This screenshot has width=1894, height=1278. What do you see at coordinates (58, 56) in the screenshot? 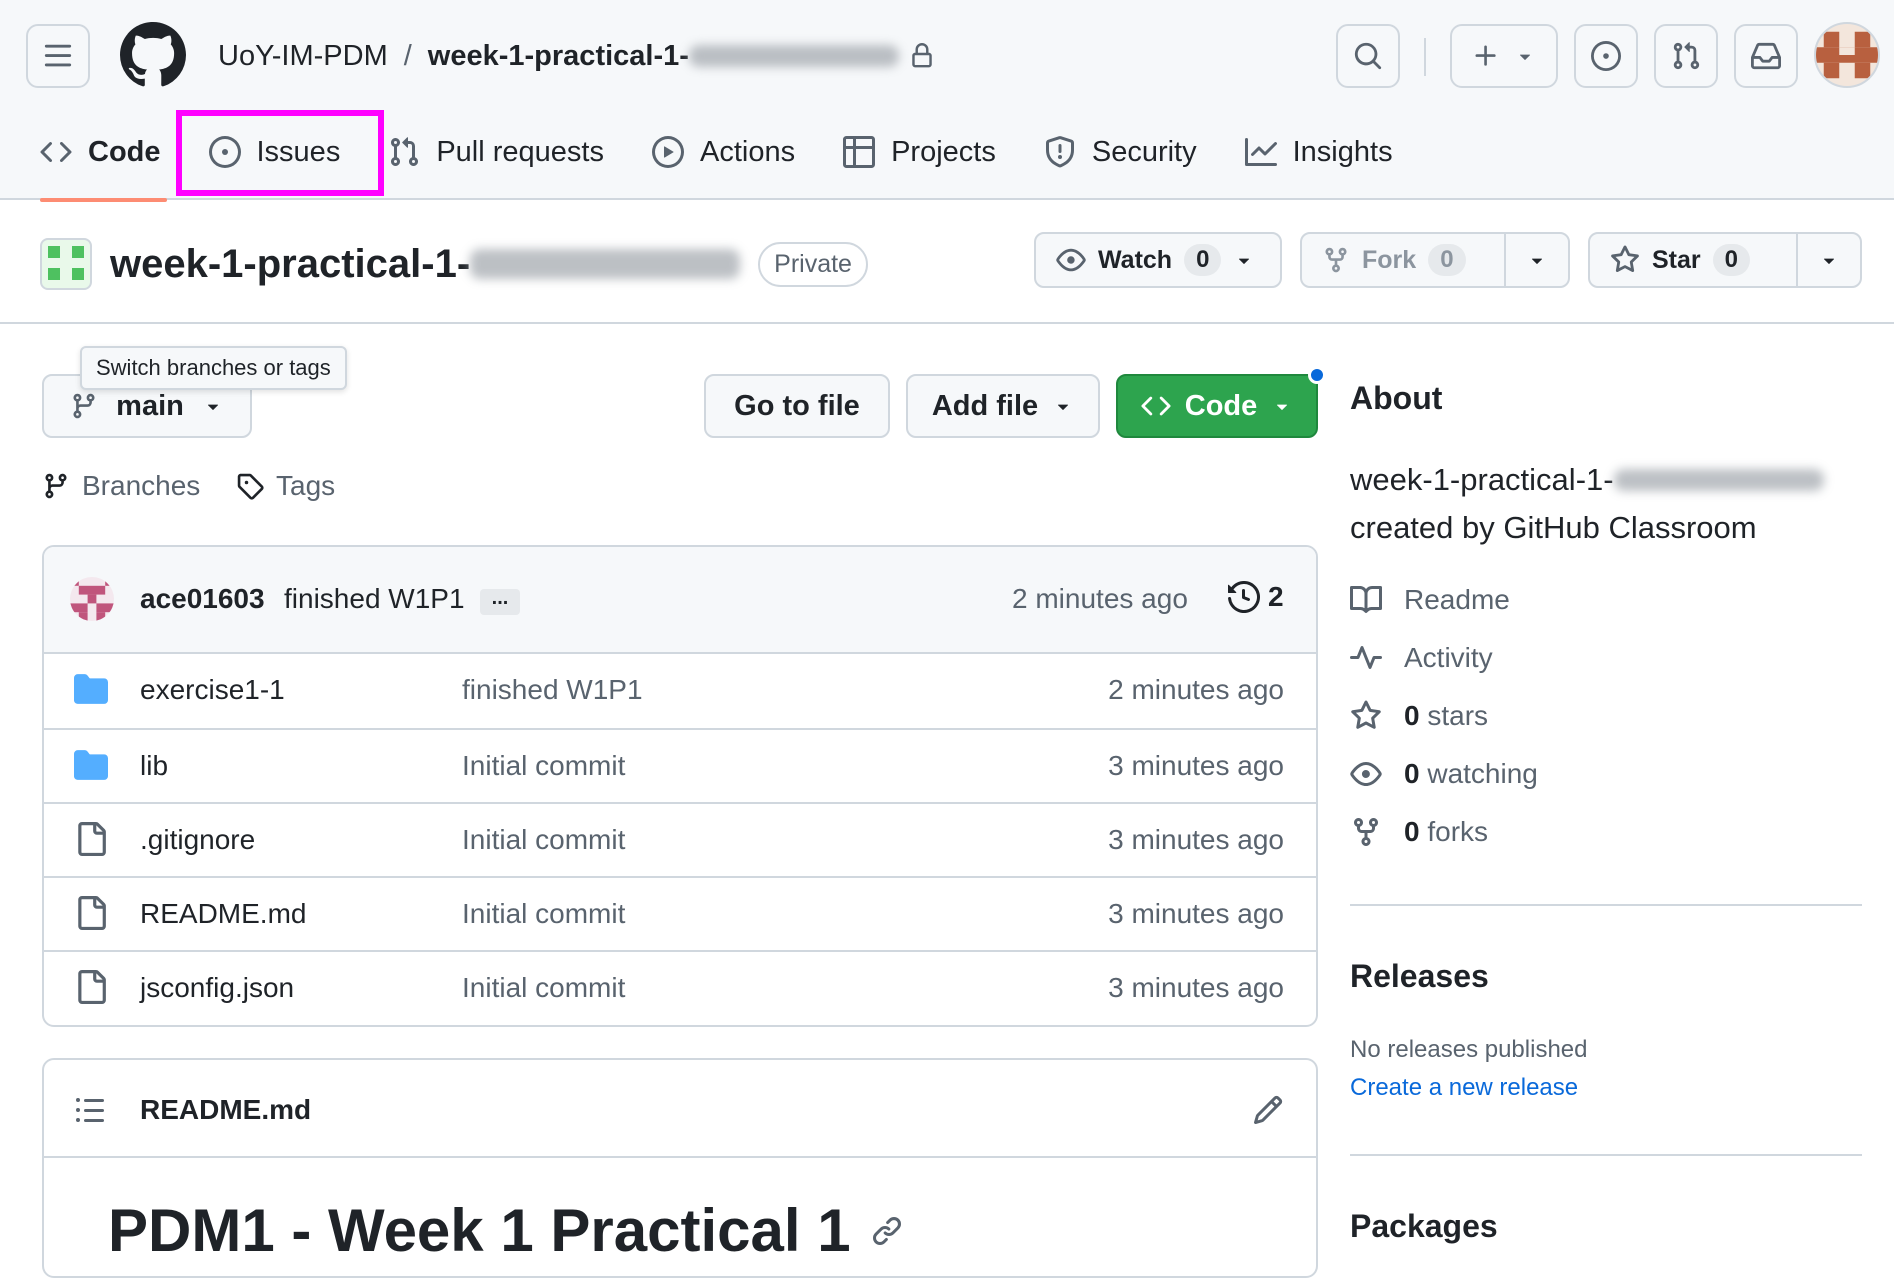
I see `menu-button` at bounding box center [58, 56].